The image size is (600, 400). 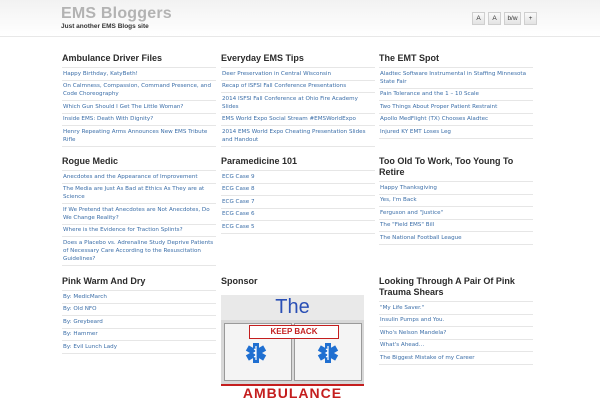 I want to click on ambulance-lettering: AMBULANCE, so click(x=292, y=392).